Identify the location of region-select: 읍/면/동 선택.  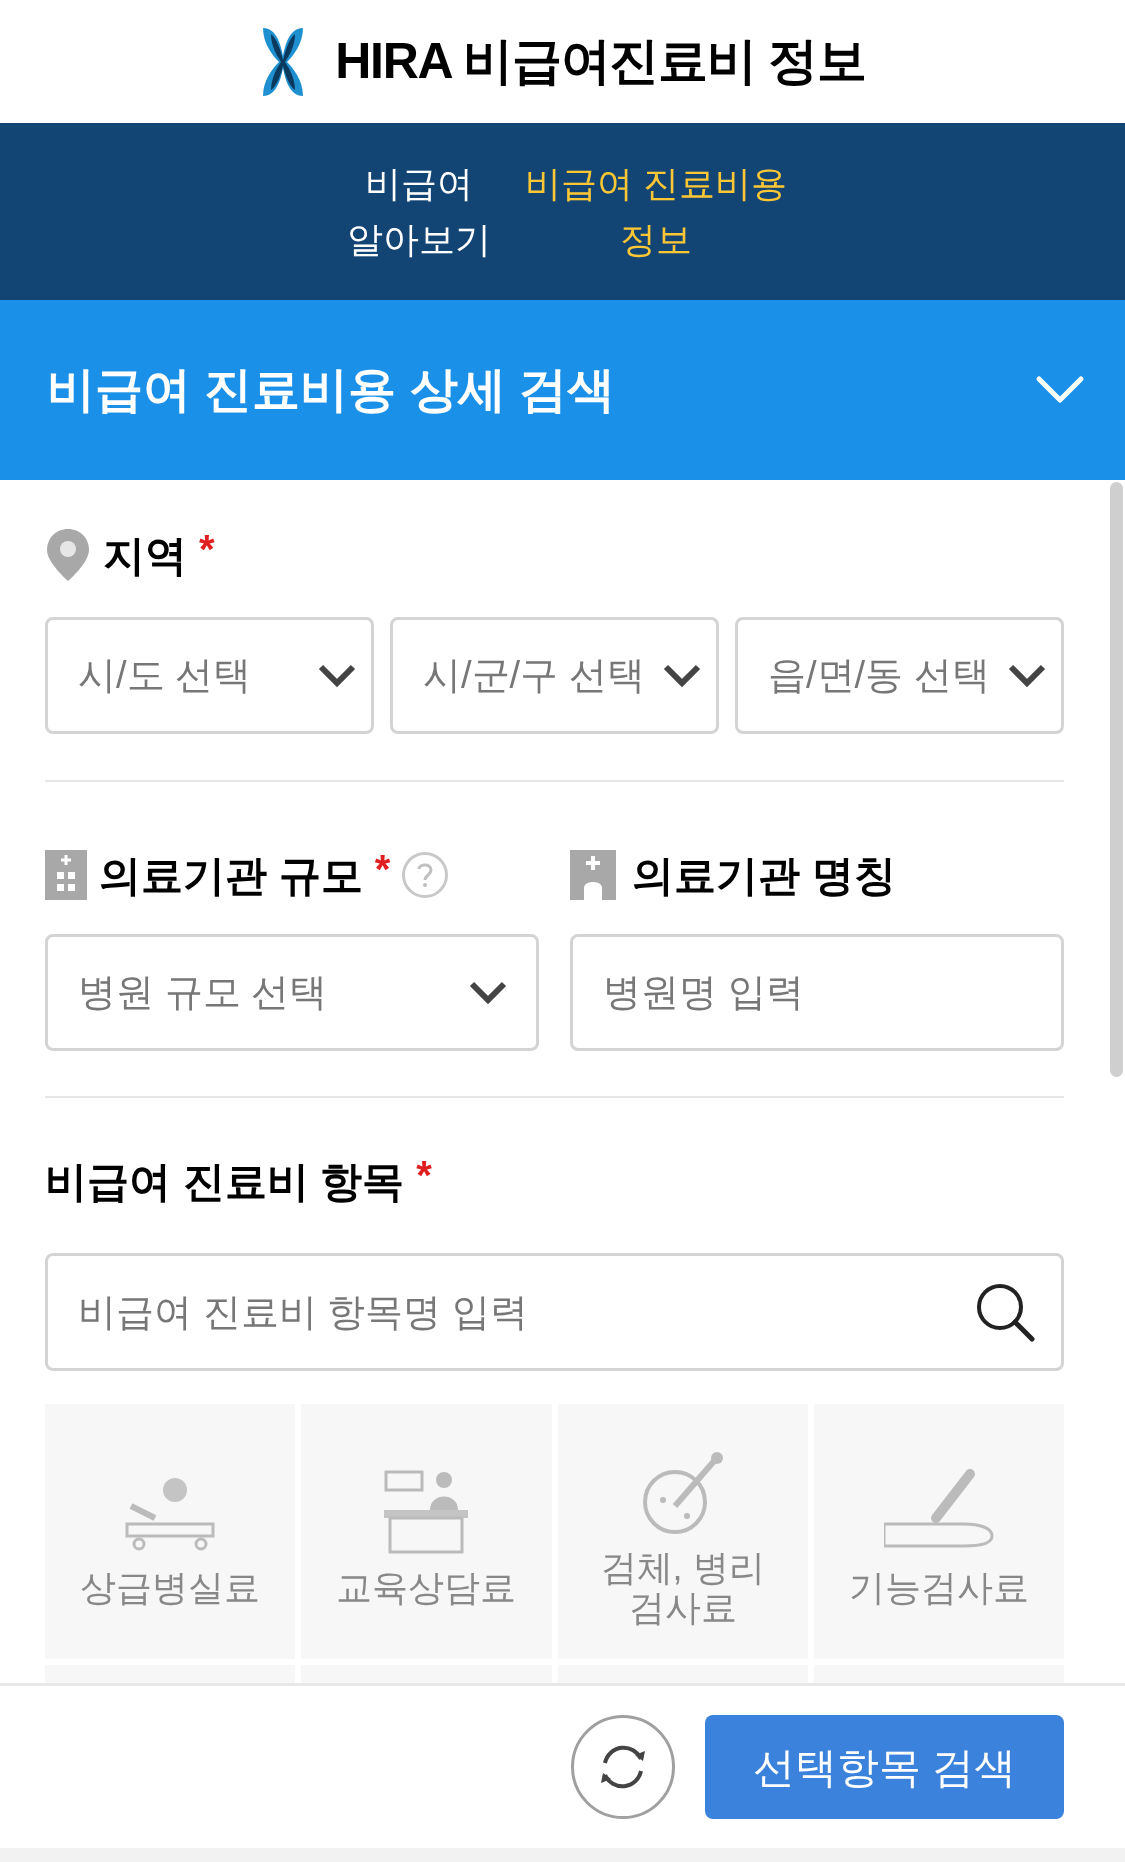
(899, 675).